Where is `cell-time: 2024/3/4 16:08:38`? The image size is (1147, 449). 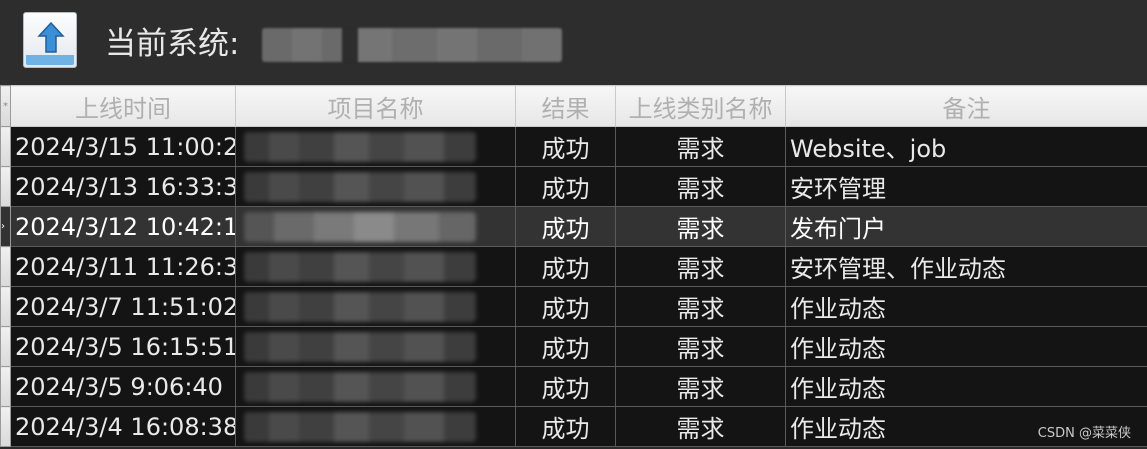 cell-time: 2024/3/4 16:08:38 is located at coordinates (123, 426).